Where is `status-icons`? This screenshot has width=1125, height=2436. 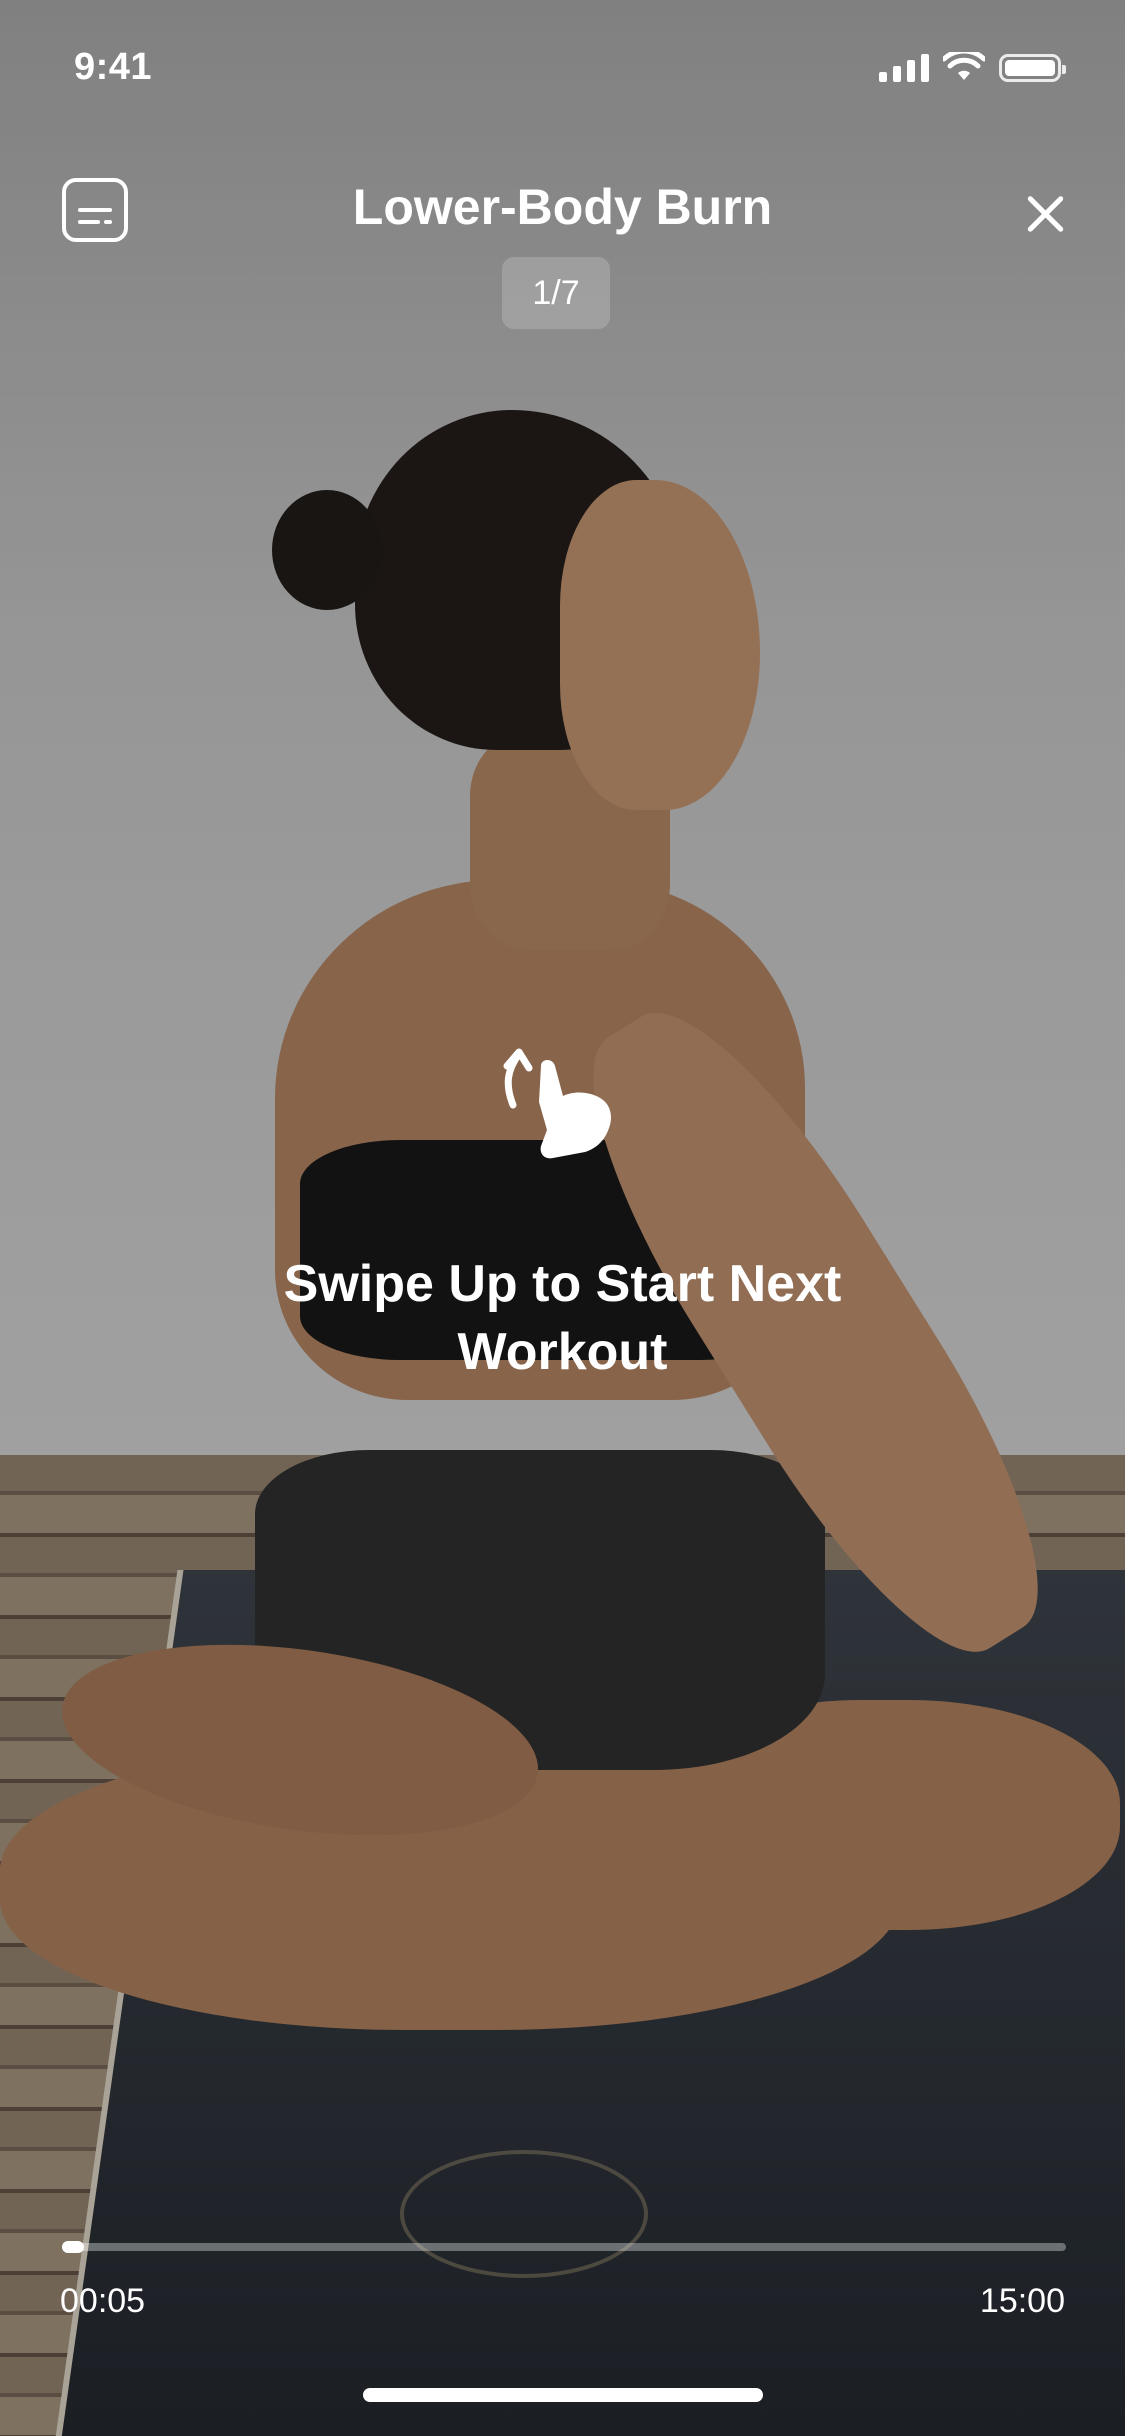 status-icons is located at coordinates (972, 67).